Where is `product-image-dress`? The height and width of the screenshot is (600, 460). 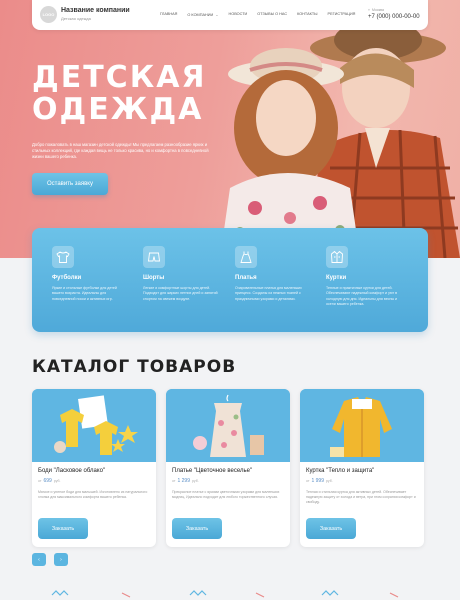 product-image-dress is located at coordinates (228, 425).